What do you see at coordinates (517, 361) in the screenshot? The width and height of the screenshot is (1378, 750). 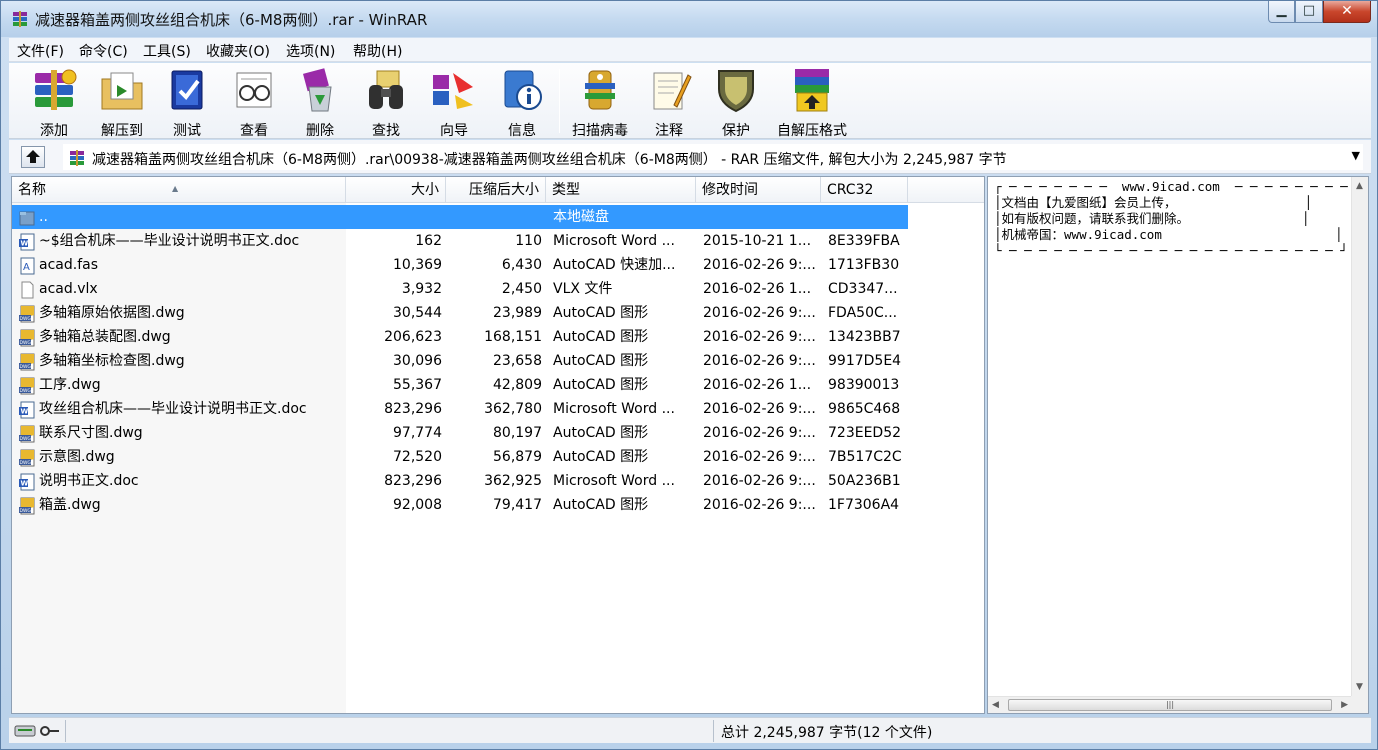 I see `file-packed-size: 23,658` at bounding box center [517, 361].